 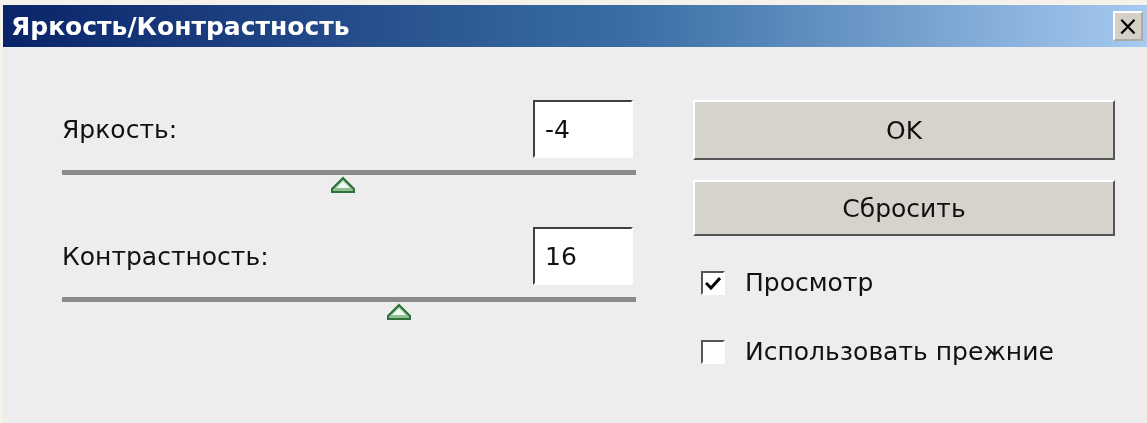 What do you see at coordinates (904, 208) in the screenshot?
I see `dialog-button: Сбросить` at bounding box center [904, 208].